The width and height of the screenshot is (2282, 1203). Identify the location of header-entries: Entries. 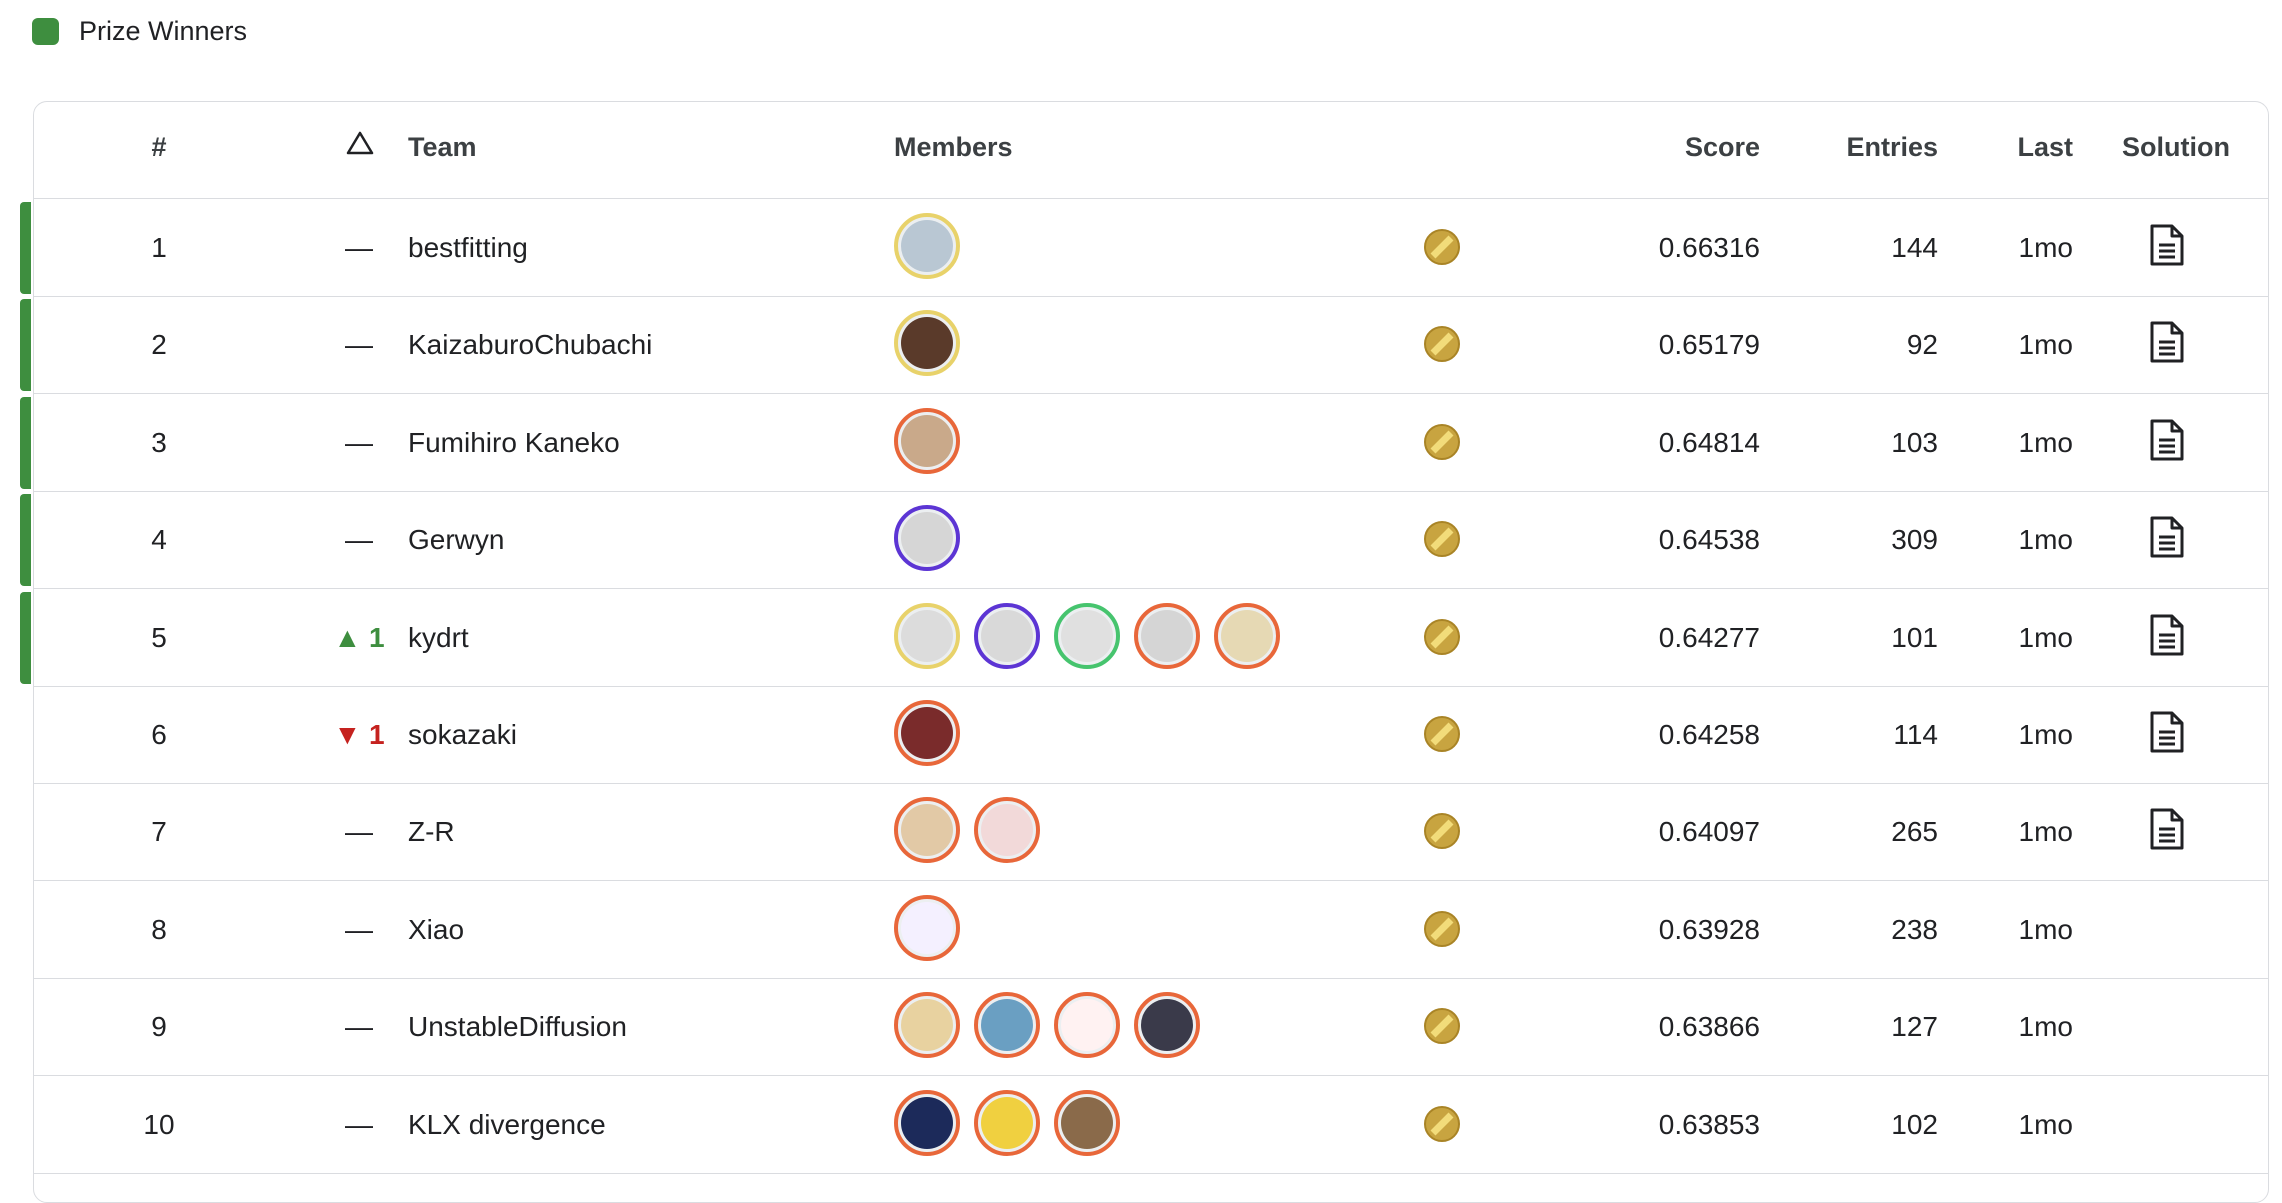
(1892, 147).